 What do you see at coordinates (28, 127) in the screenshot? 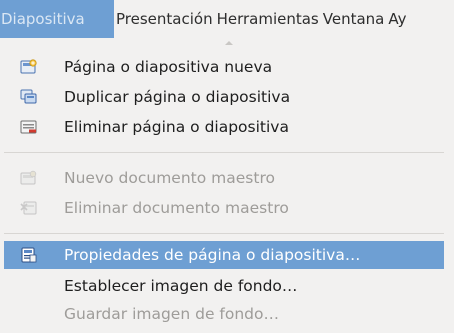
I see `delete-slide-icon` at bounding box center [28, 127].